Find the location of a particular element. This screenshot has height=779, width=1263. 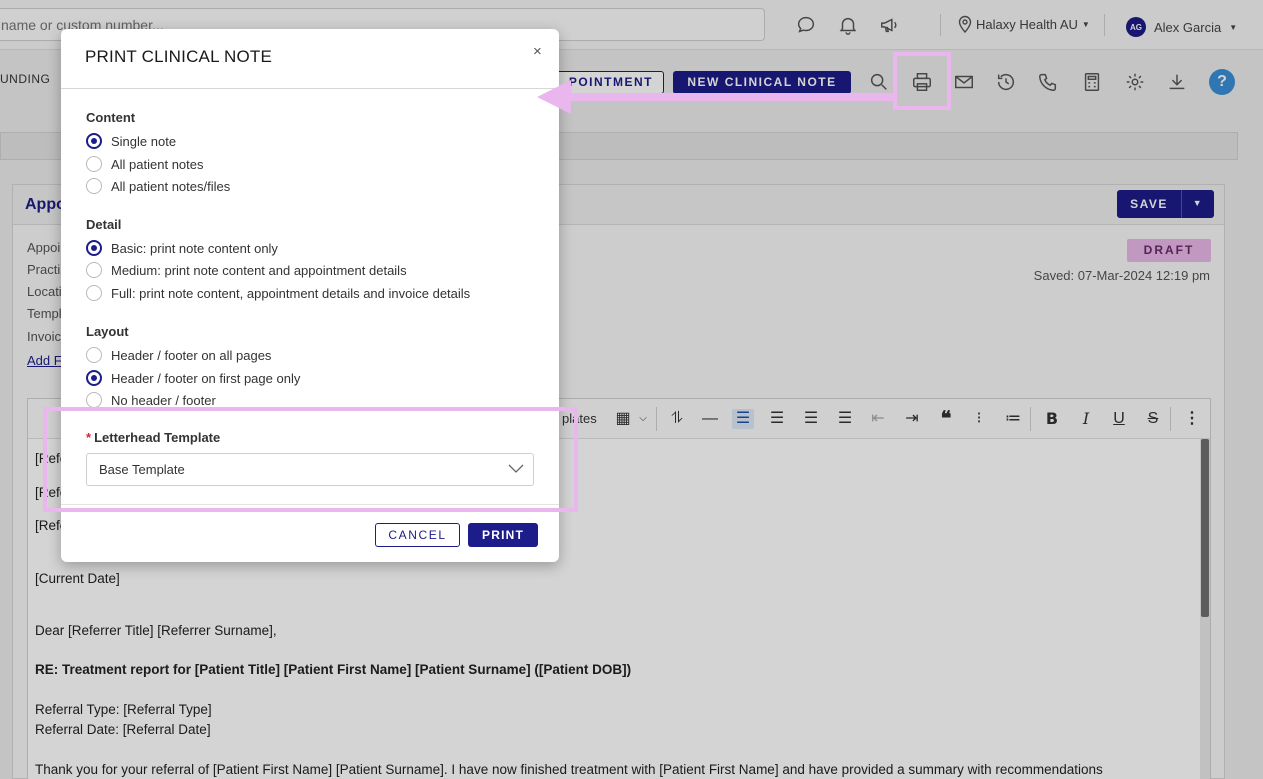

user-menu: AG Alex Garcia ▼ is located at coordinates (1181, 27).